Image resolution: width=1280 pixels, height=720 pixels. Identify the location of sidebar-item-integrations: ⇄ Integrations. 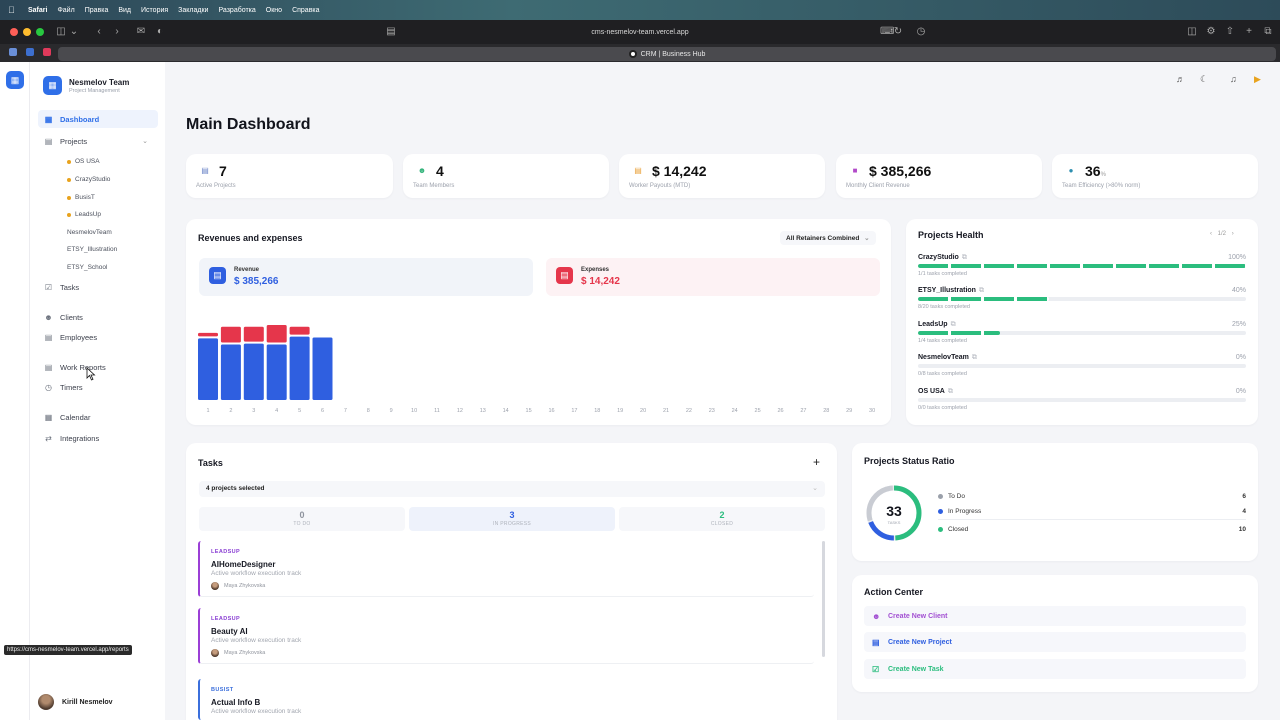
(98, 438).